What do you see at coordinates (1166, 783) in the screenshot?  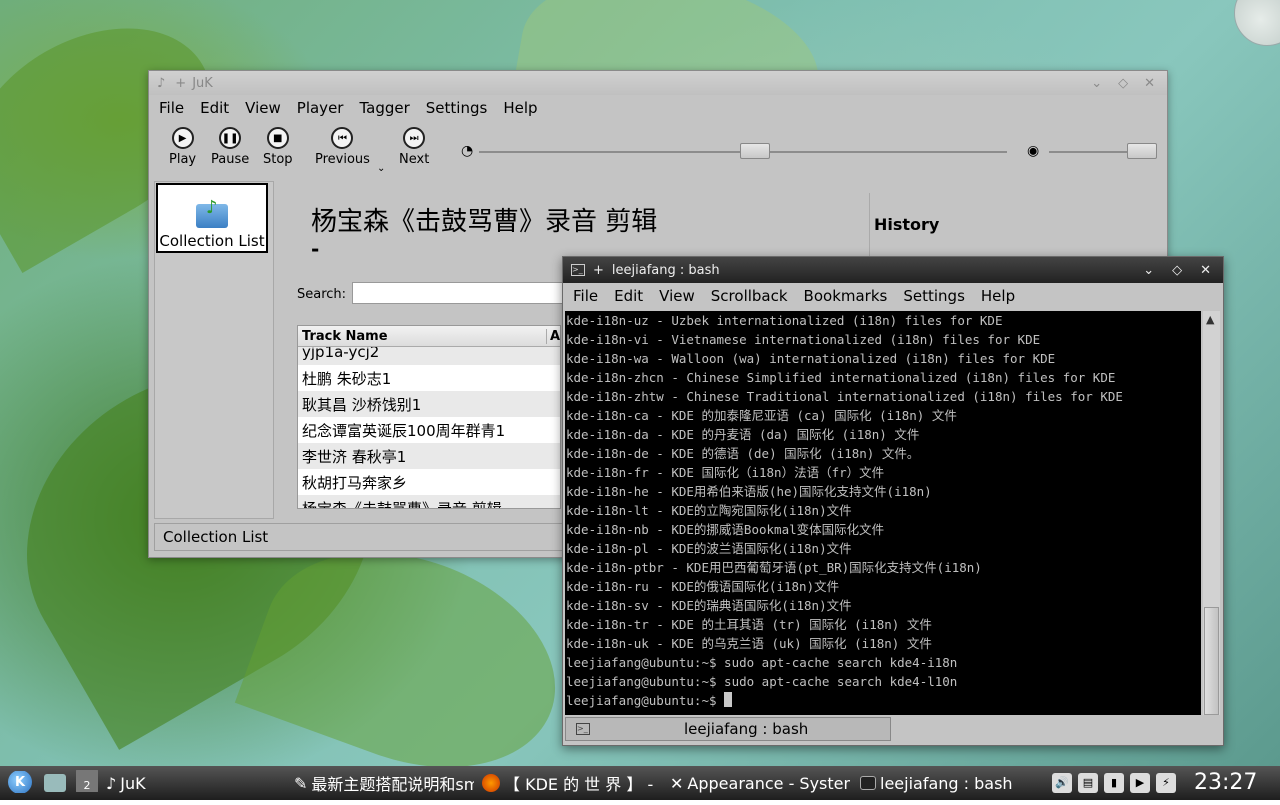 I see `power-icon: ⚡` at bounding box center [1166, 783].